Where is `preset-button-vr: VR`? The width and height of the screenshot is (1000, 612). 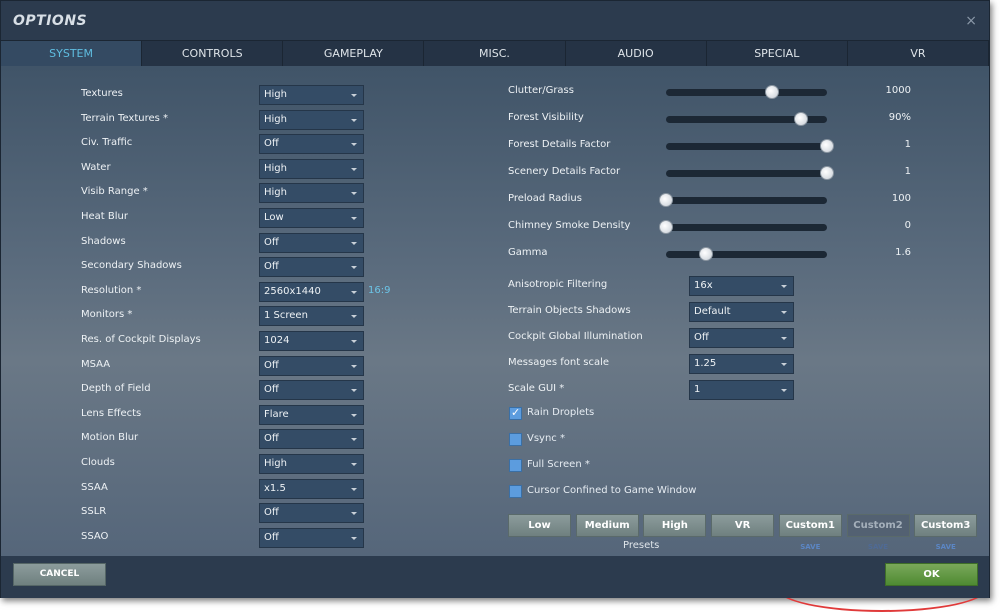
preset-button-vr: VR is located at coordinates (743, 525).